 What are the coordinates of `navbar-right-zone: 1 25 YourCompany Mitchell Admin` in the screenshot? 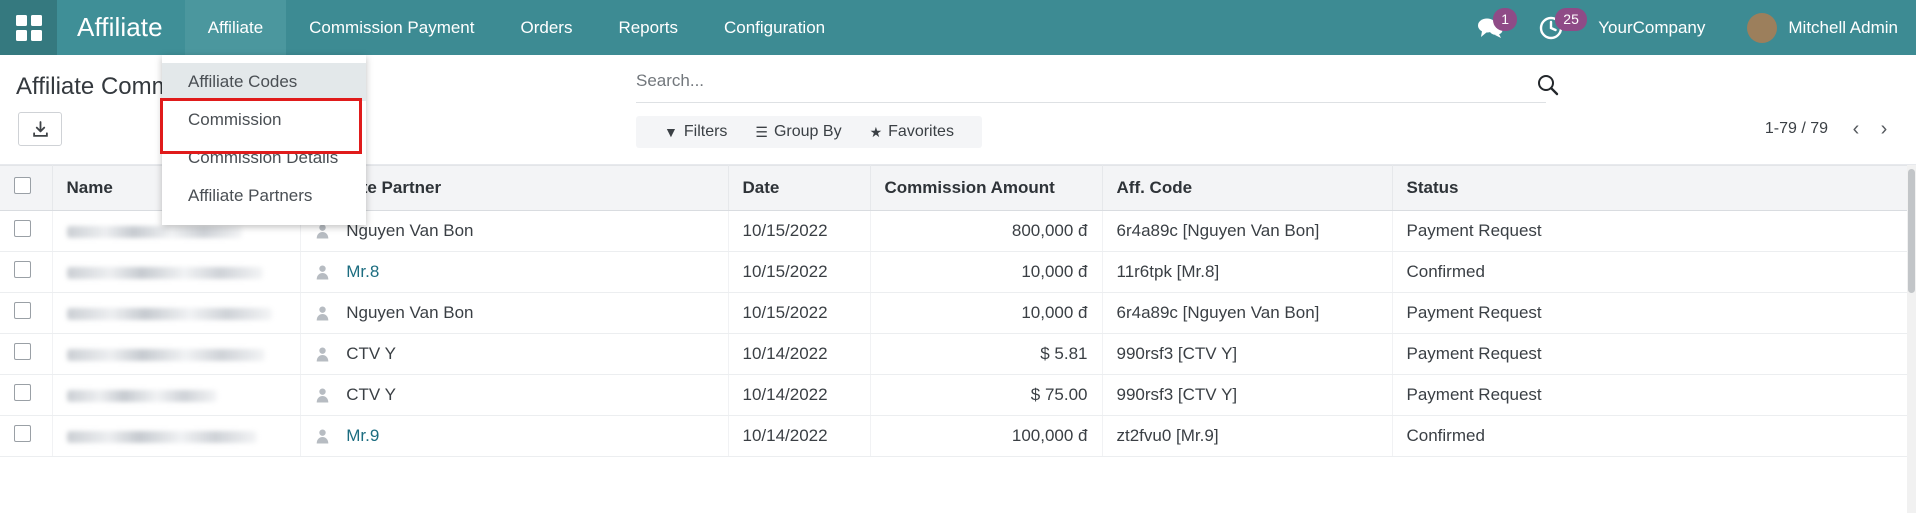 It's located at (1696, 27).